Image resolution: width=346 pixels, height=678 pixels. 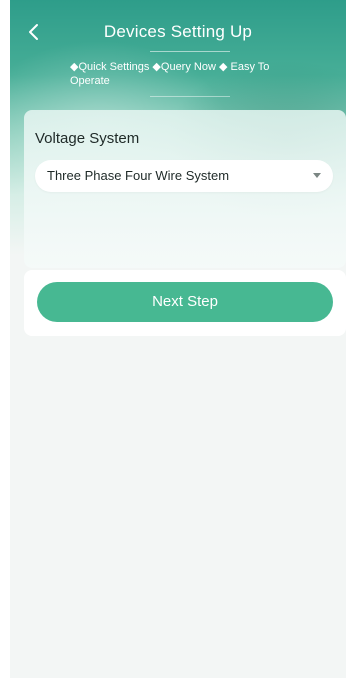 What do you see at coordinates (190, 96) in the screenshot?
I see `subtitle-divider` at bounding box center [190, 96].